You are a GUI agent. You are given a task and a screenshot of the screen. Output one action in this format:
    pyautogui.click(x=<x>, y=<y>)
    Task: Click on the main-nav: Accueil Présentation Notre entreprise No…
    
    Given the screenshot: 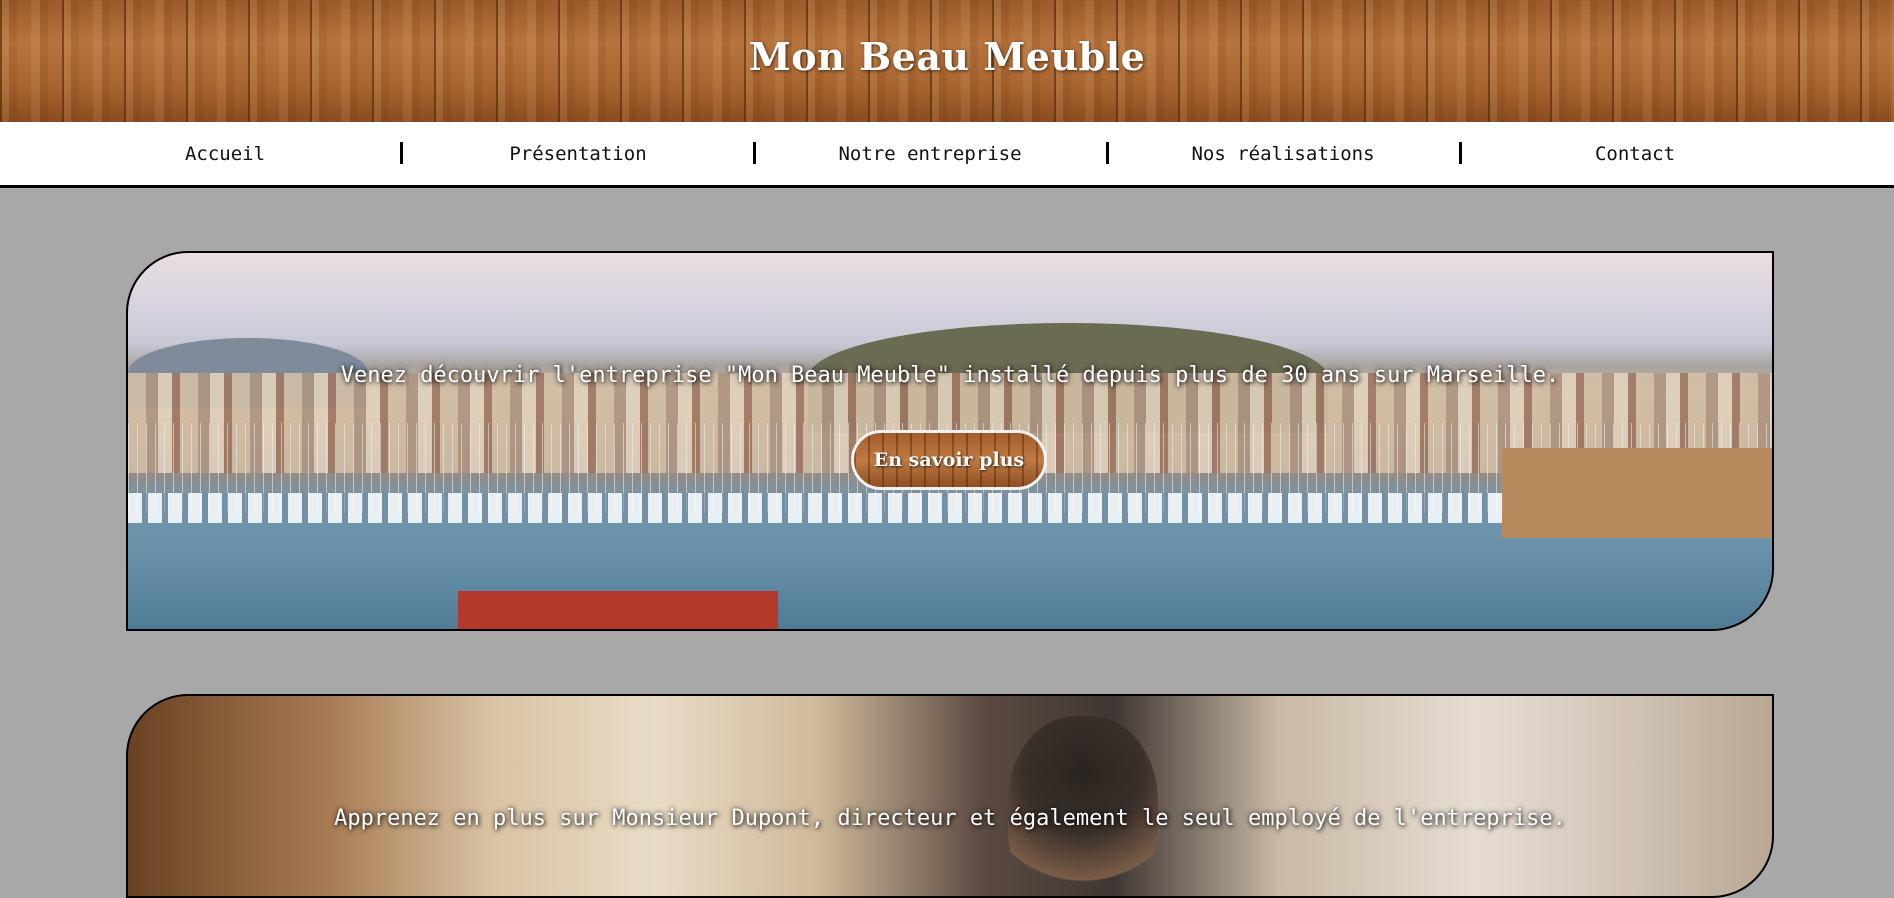 What is the action you would take?
    pyautogui.click(x=947, y=155)
    